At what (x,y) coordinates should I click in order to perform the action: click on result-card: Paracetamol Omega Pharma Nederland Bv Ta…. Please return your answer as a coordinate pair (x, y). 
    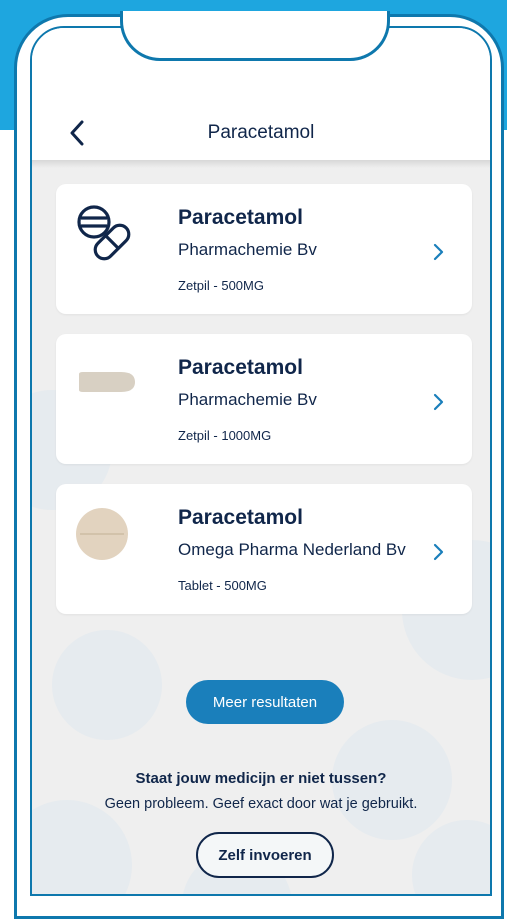
    Looking at the image, I should click on (264, 549).